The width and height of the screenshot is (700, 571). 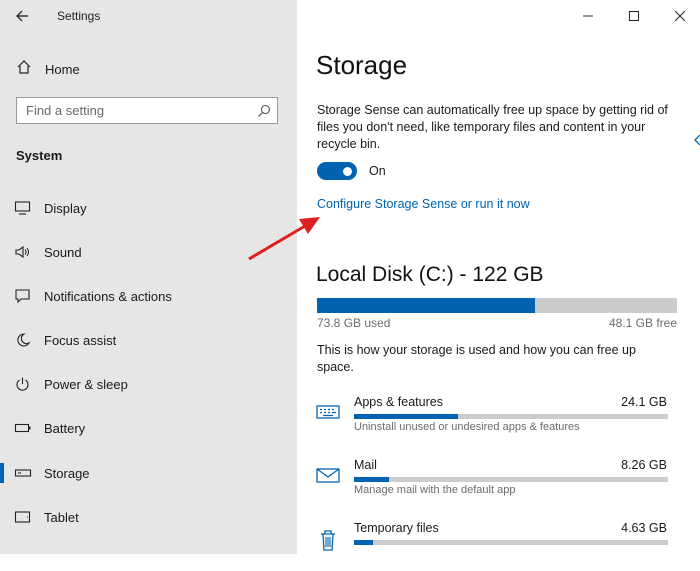 I want to click on power-icon, so click(x=23, y=384).